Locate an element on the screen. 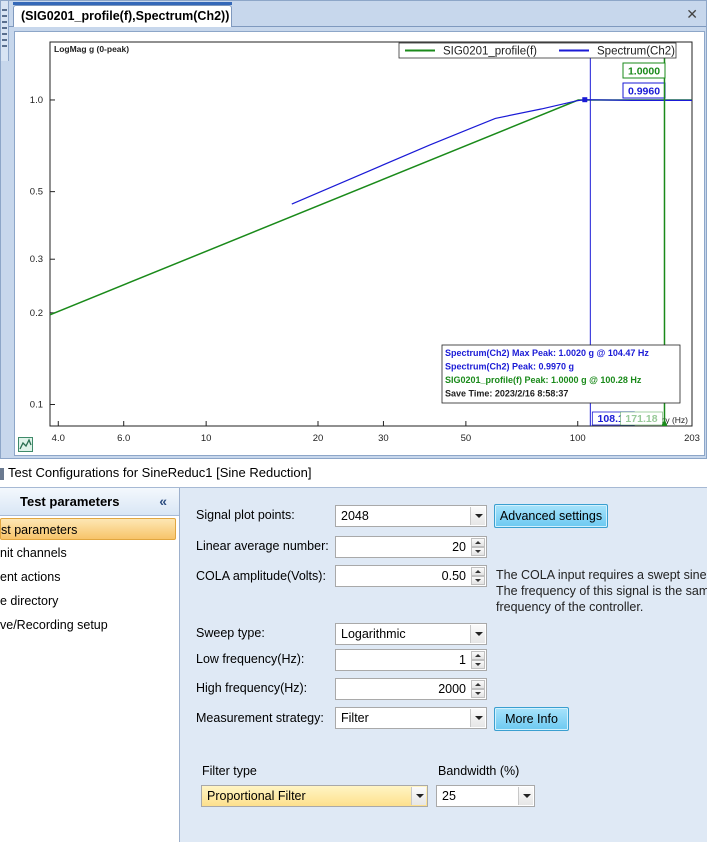 This screenshot has width=707, height=842. x-tick-label: 50 is located at coordinates (466, 438).